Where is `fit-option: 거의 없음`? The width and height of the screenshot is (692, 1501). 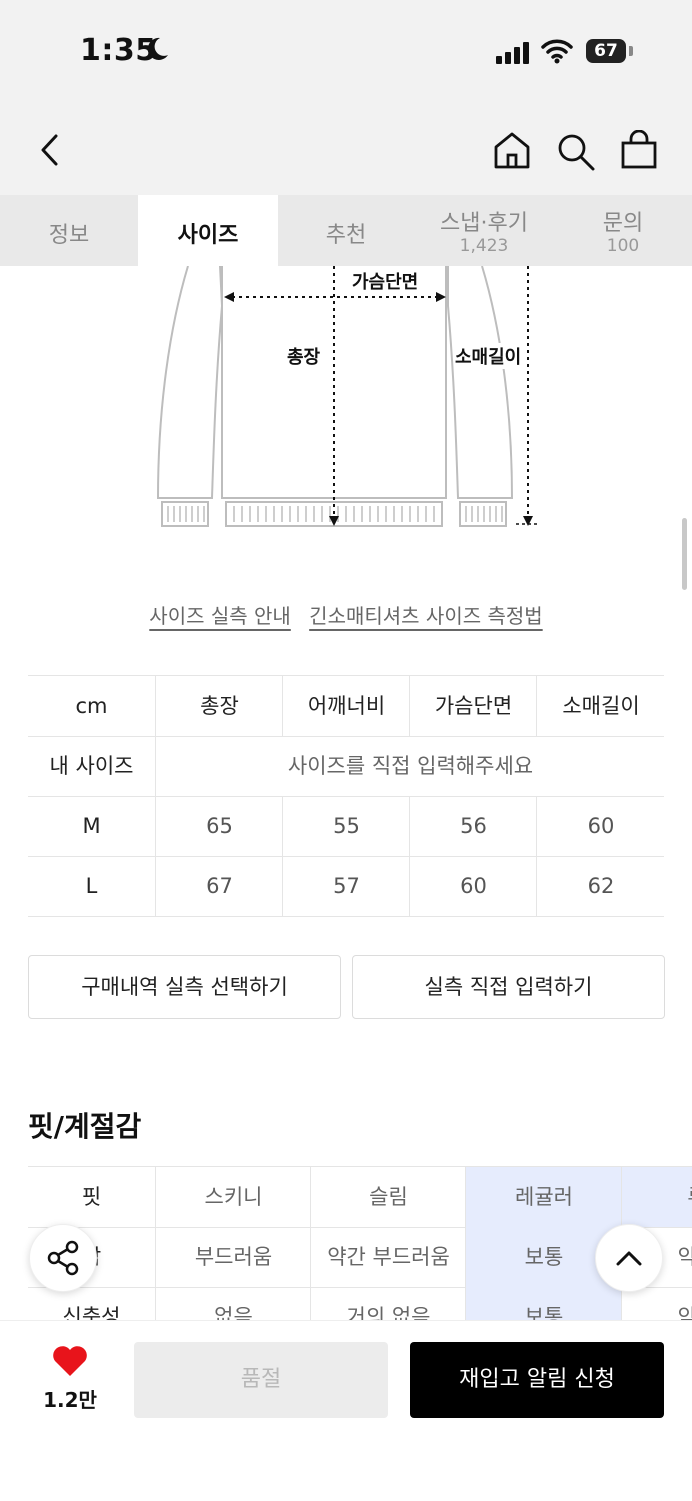 fit-option: 거의 없음 is located at coordinates (388, 1303).